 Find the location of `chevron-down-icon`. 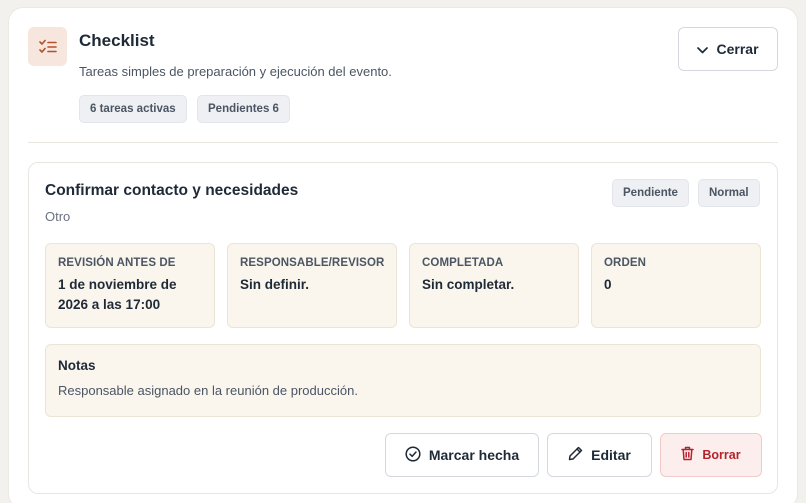

chevron-down-icon is located at coordinates (703, 49).